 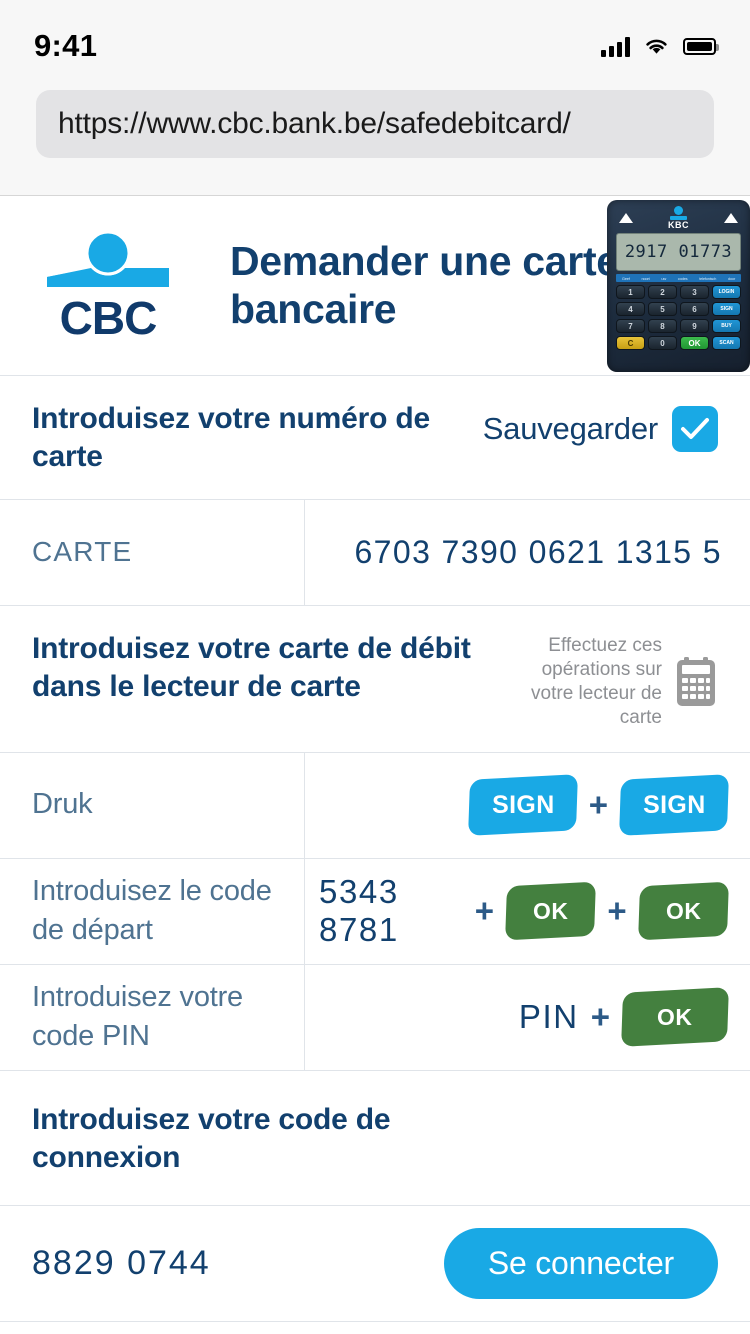 I want to click on reader-key: 2, so click(x=662, y=292).